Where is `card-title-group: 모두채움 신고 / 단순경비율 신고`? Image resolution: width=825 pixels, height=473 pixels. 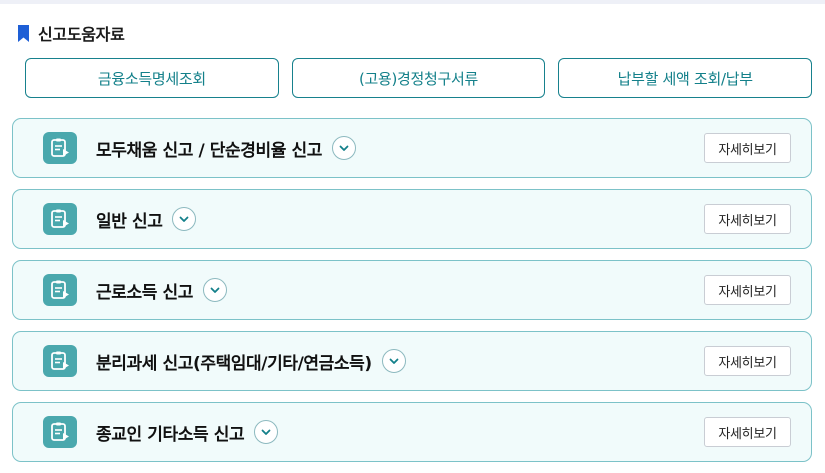
card-title-group: 모두채움 신고 / 단순경비율 신고 is located at coordinates (226, 148).